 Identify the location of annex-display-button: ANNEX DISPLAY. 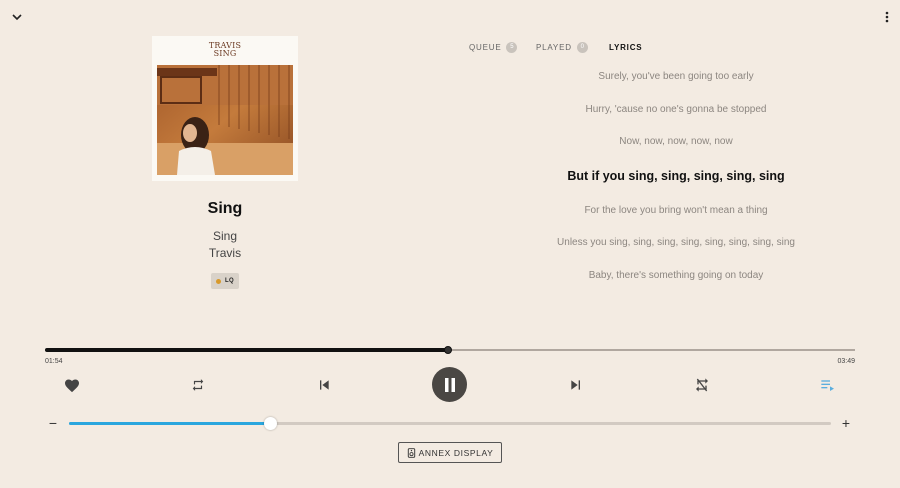
(450, 452).